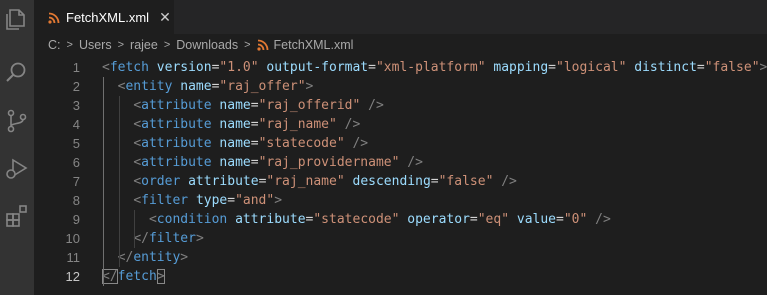 The image size is (767, 295). What do you see at coordinates (235, 143) in the screenshot?
I see `line-code: <attribute name="statecode" />` at bounding box center [235, 143].